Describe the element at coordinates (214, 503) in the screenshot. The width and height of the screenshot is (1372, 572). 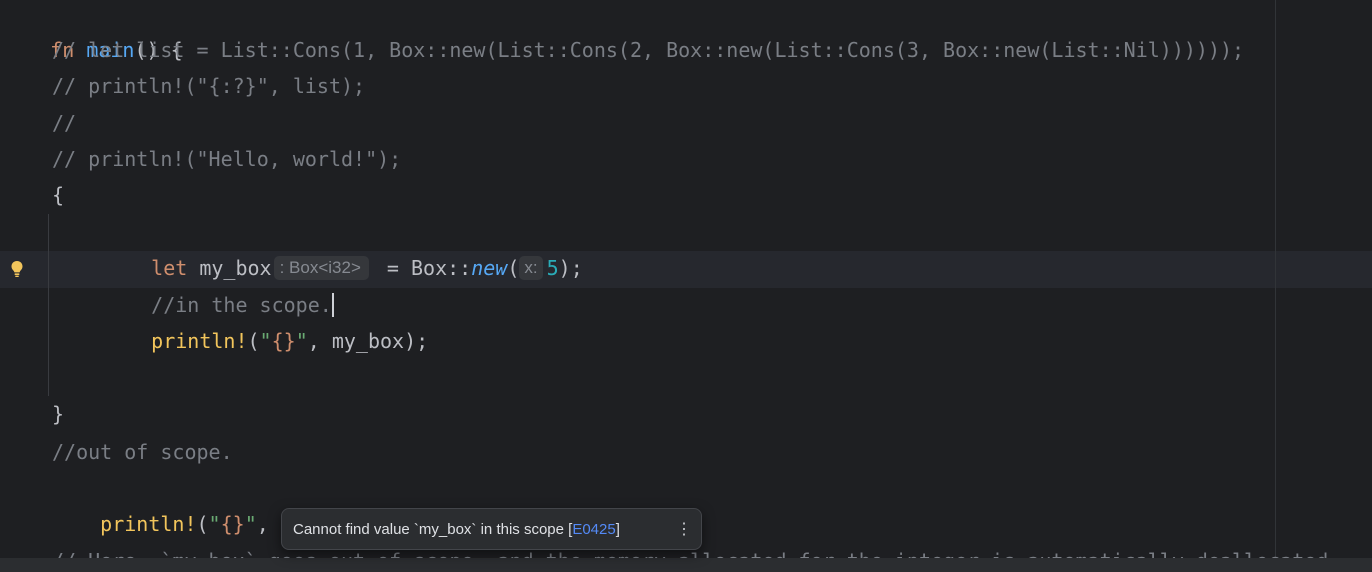
I see `code-line-12: println!("{}", my_box);` at that location.